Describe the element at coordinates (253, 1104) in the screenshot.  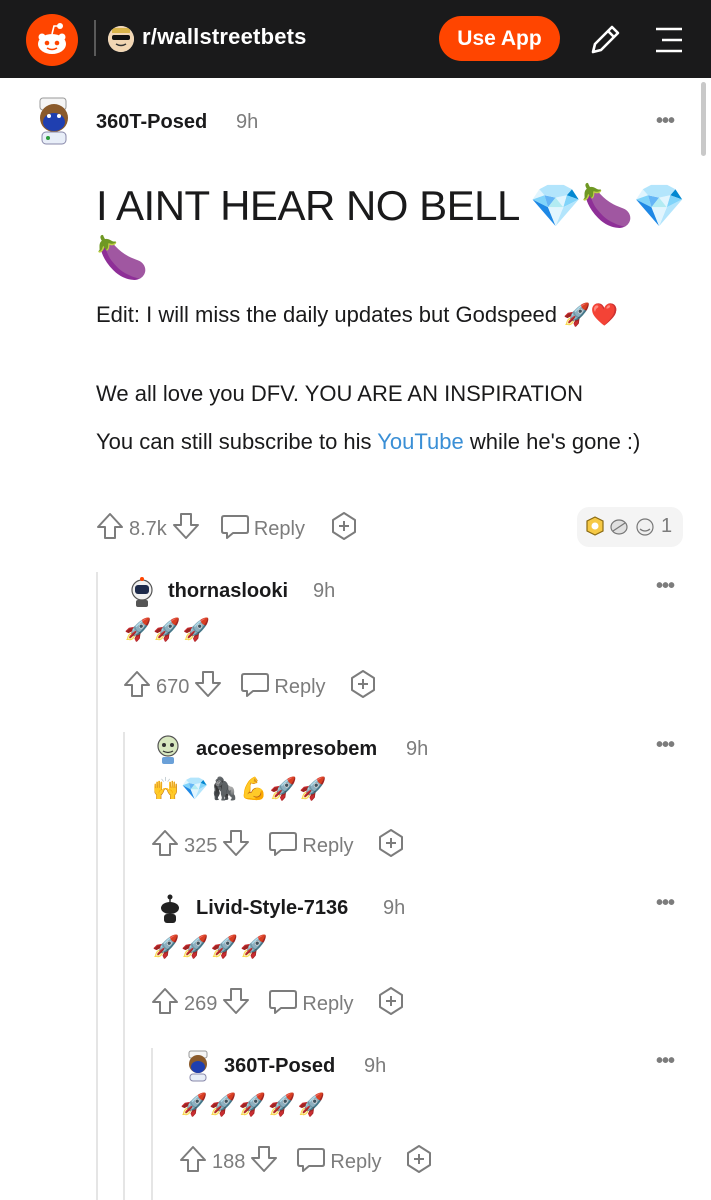
I see `comment-body: 🚀🚀🚀🚀🚀` at that location.